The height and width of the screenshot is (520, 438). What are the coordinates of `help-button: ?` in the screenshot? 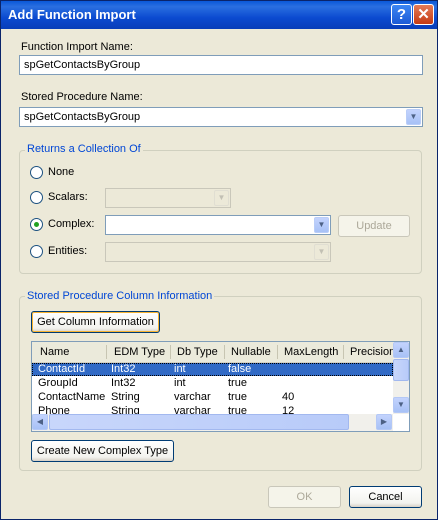 It's located at (401, 14).